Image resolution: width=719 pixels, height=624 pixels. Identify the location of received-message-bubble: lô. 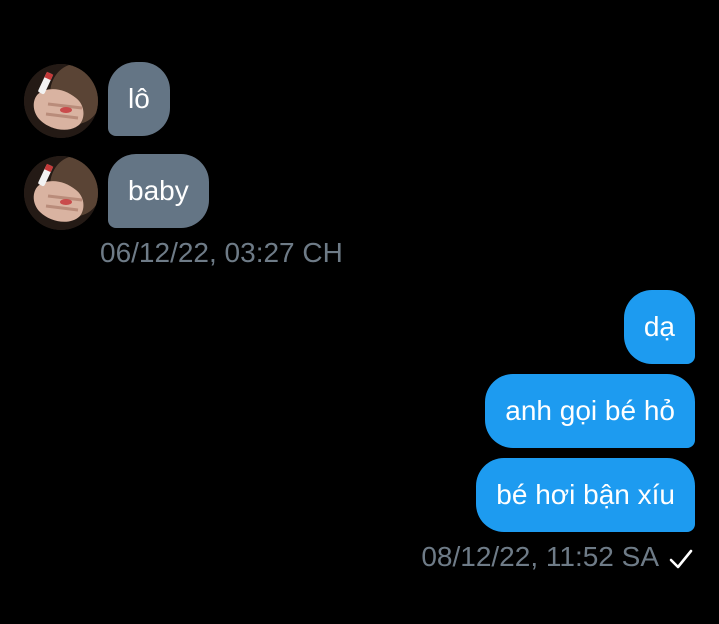
(139, 99).